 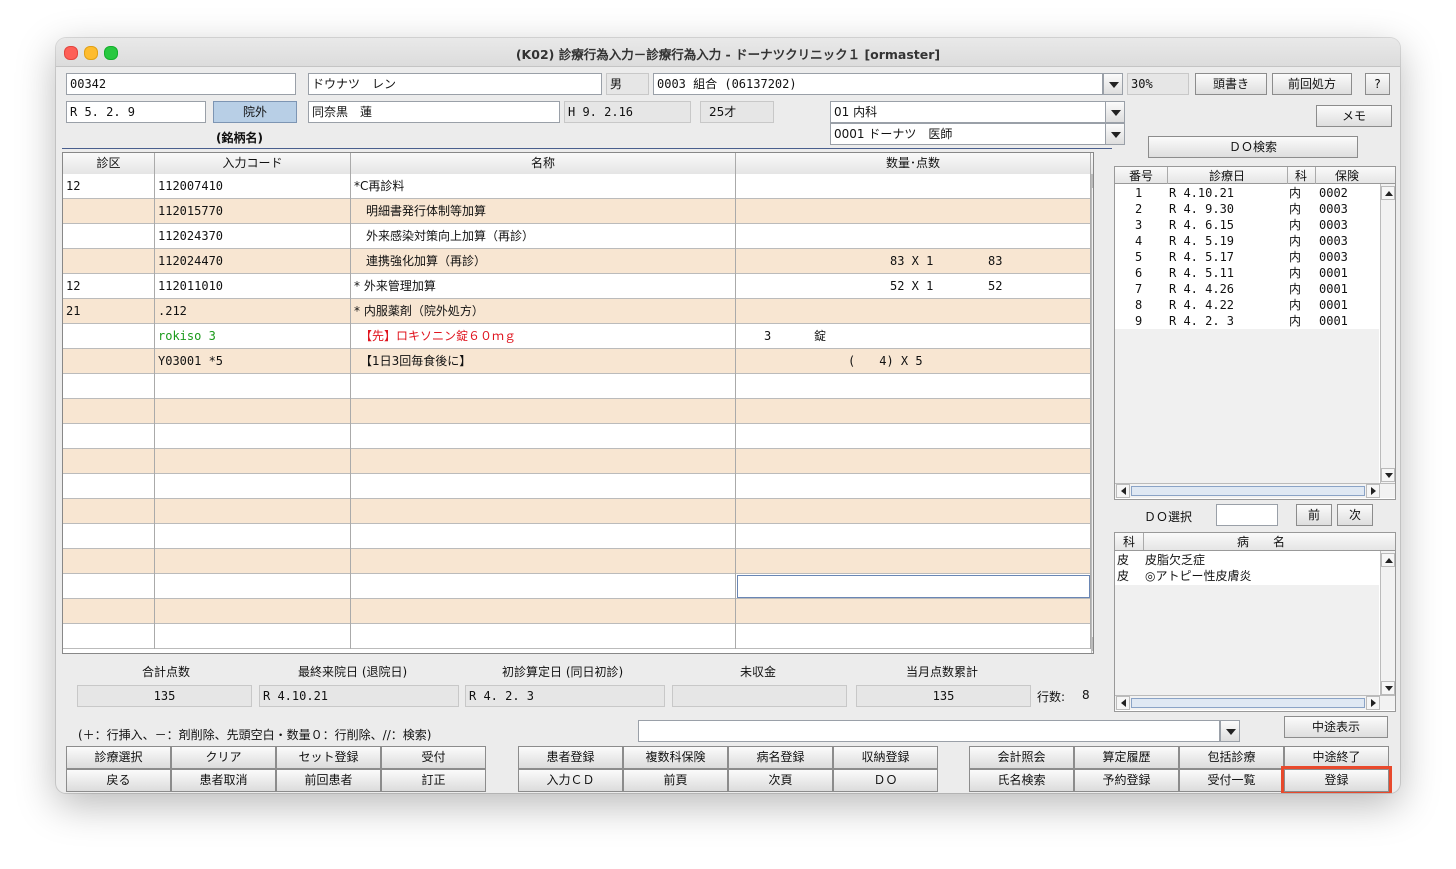 What do you see at coordinates (780, 780) in the screenshot?
I see `footer-button-row2-mid-2: 次頁` at bounding box center [780, 780].